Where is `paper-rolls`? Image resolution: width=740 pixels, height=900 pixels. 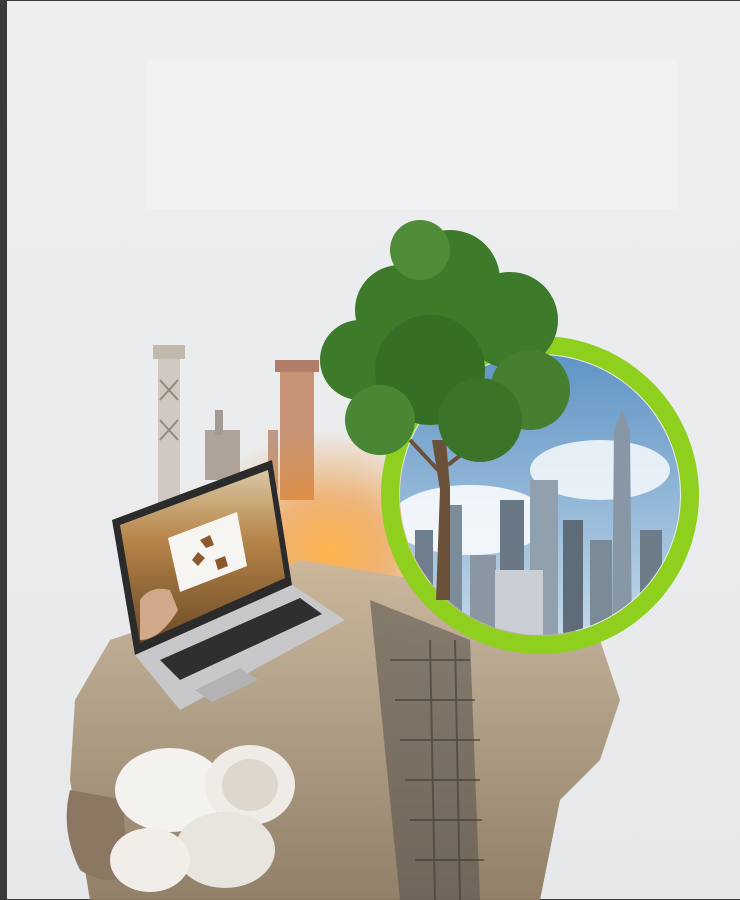
paper-rolls is located at coordinates (202, 818).